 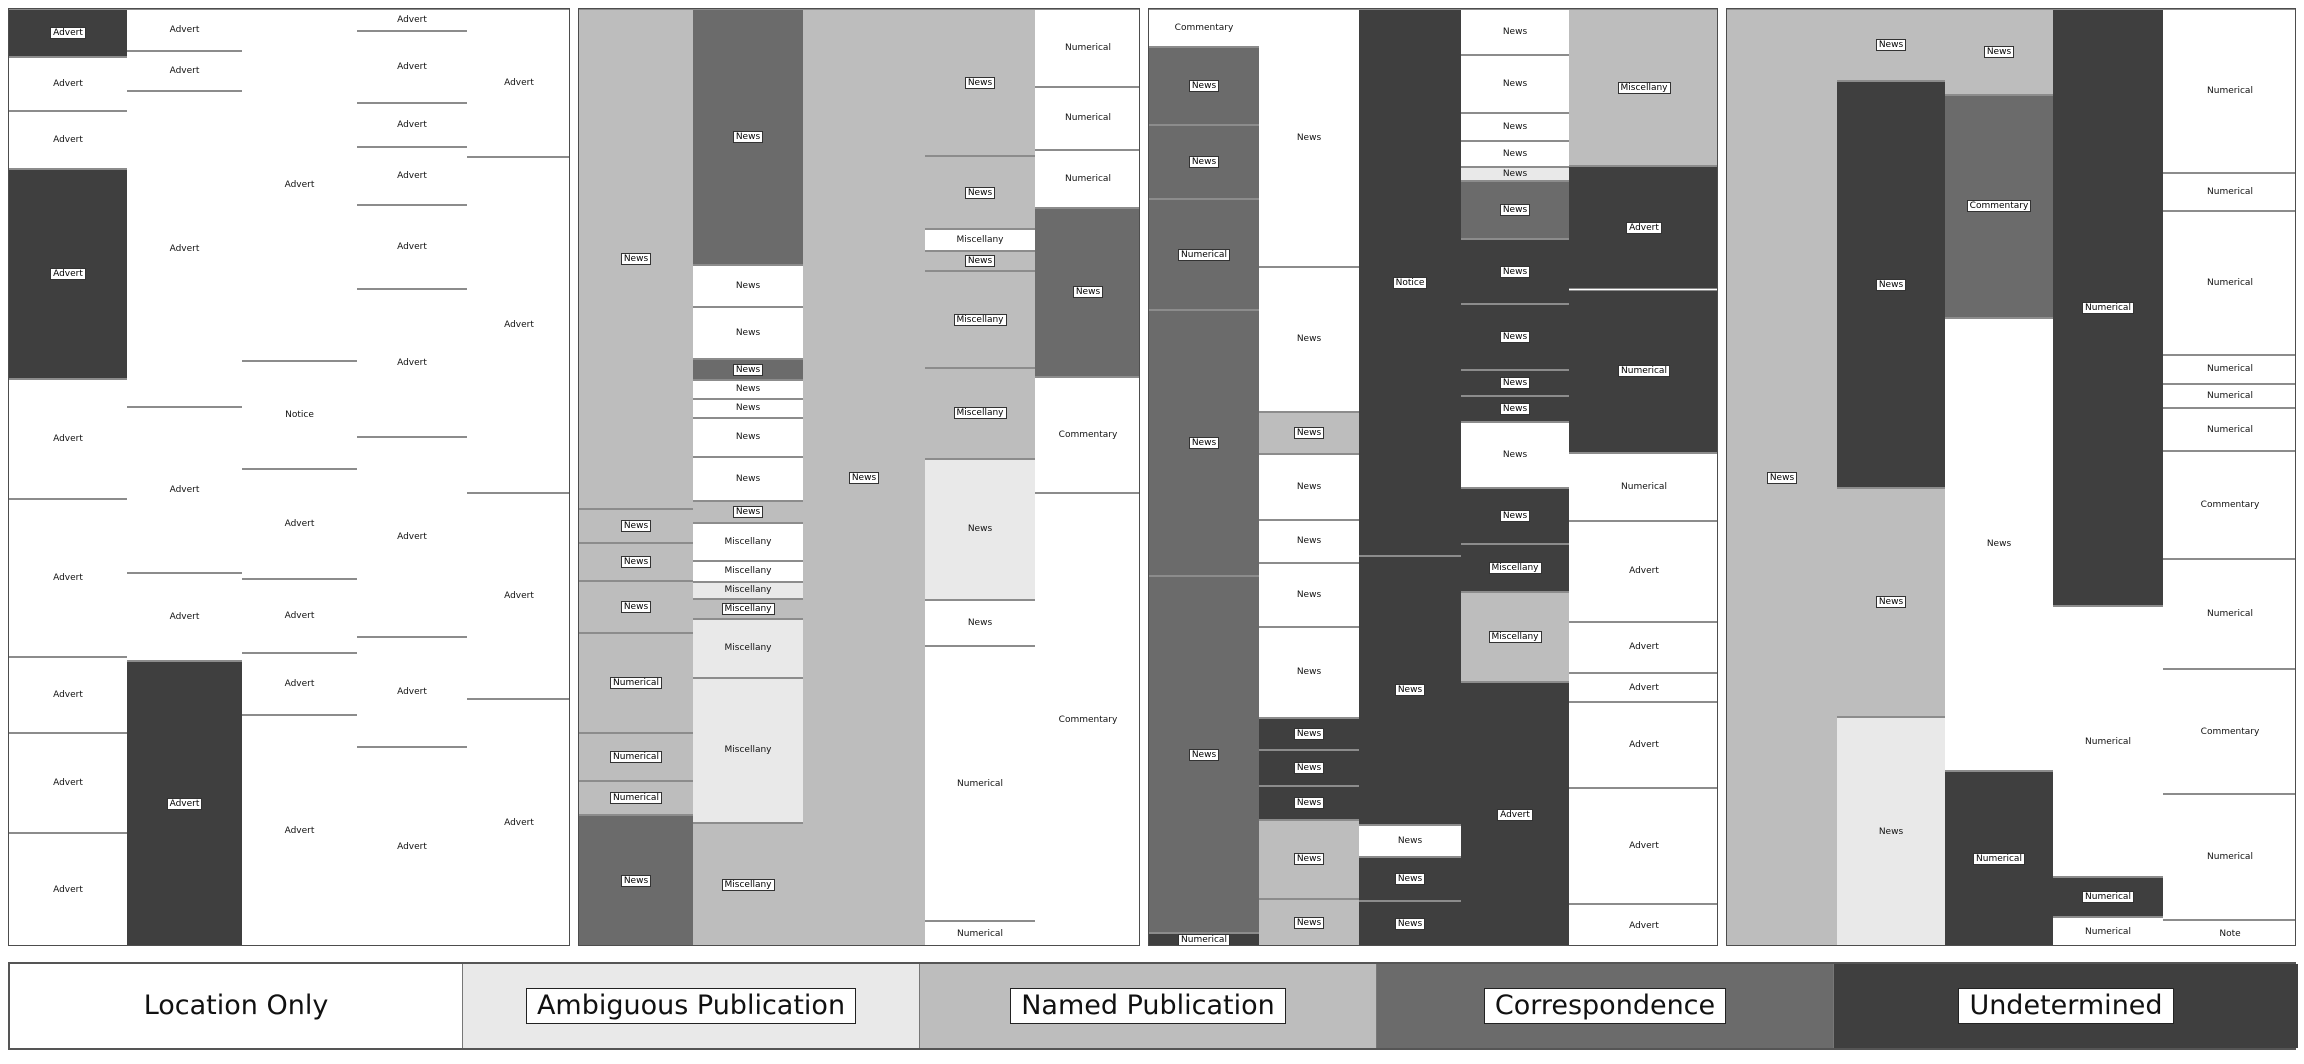 I want to click on mosaic-tile: Notice, so click(x=1410, y=283).